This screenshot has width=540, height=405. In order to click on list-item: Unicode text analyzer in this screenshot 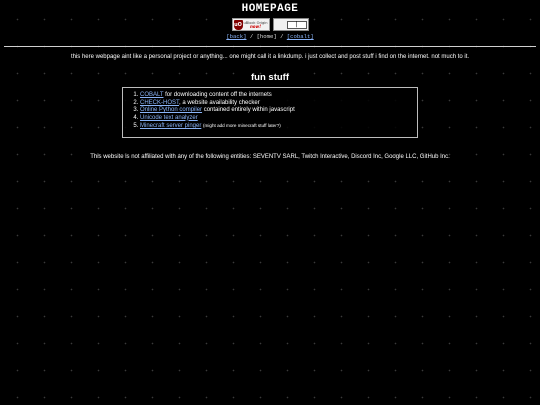, I will do `click(278, 119)`.